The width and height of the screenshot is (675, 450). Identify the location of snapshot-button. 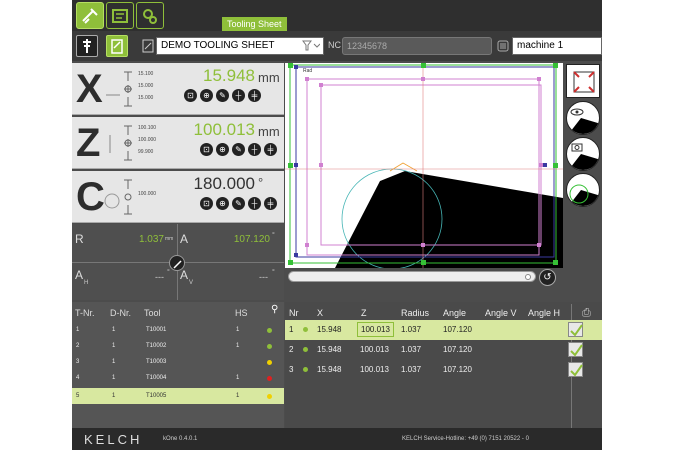
(583, 154).